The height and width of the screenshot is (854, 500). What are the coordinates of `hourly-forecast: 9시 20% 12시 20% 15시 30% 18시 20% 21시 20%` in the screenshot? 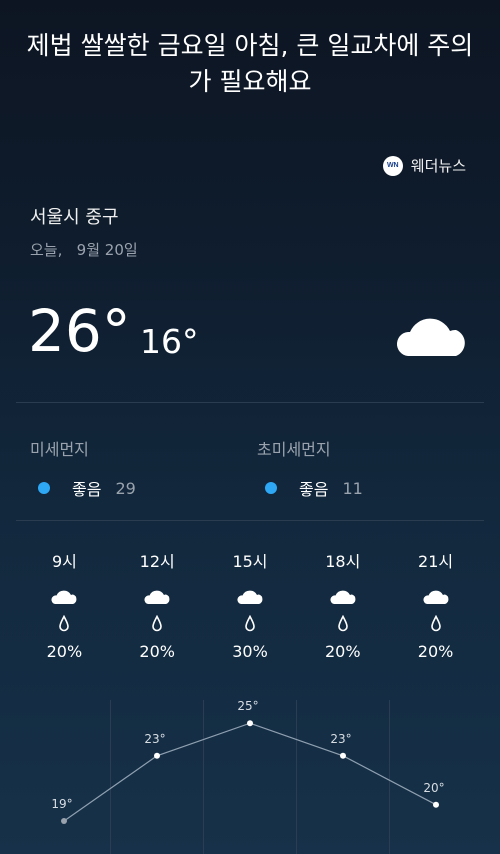 It's located at (250, 606).